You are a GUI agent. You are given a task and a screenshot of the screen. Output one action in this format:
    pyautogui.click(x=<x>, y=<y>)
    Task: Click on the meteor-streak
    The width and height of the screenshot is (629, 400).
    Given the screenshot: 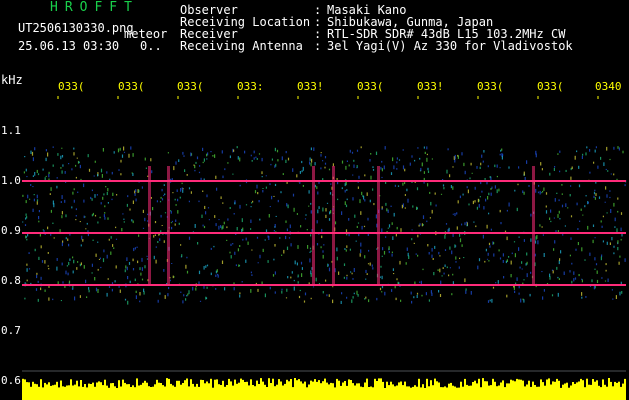 What is the action you would take?
    pyautogui.click(x=533, y=226)
    